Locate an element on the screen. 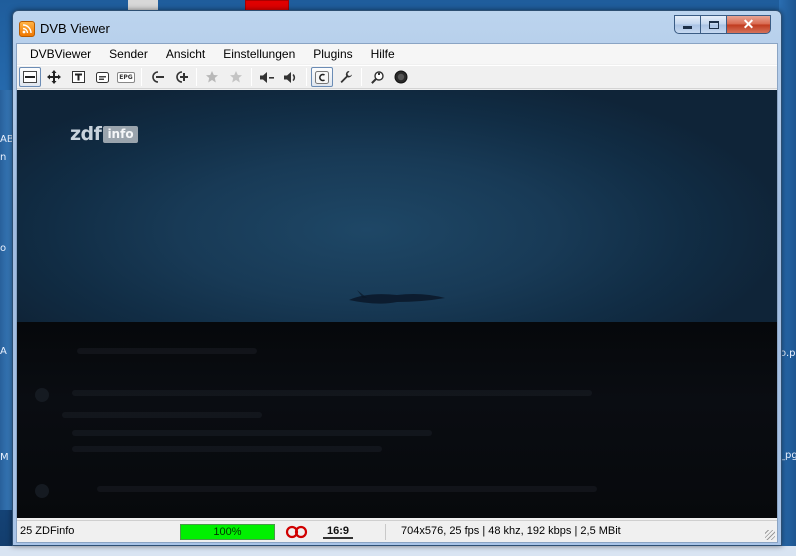 The height and width of the screenshot is (556, 796). subtitle-icon is located at coordinates (102, 77).